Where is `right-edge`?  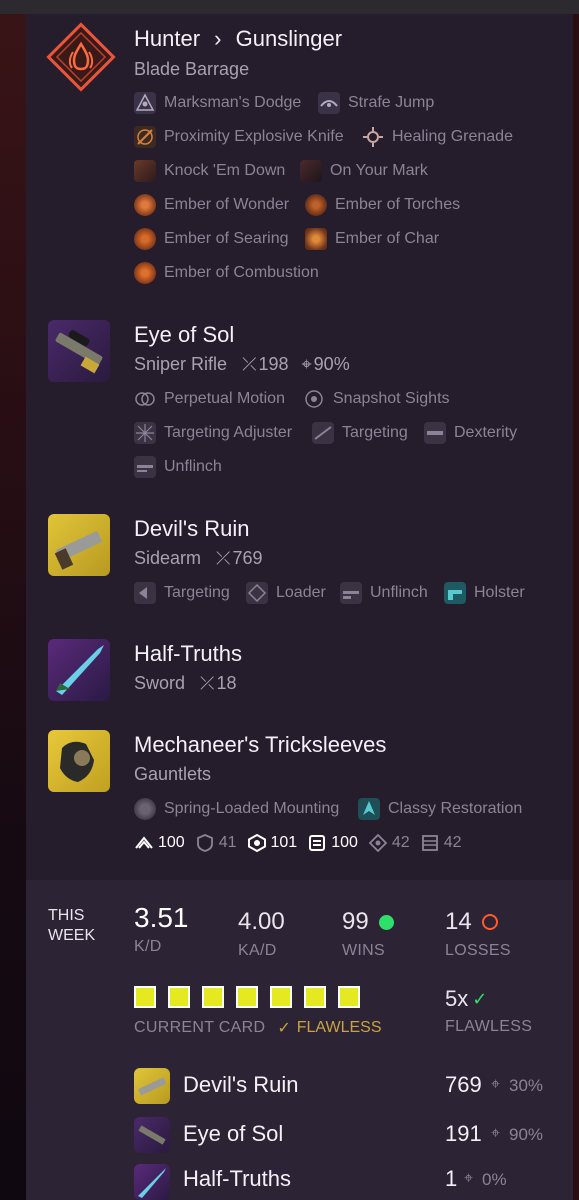 right-edge is located at coordinates (576, 600).